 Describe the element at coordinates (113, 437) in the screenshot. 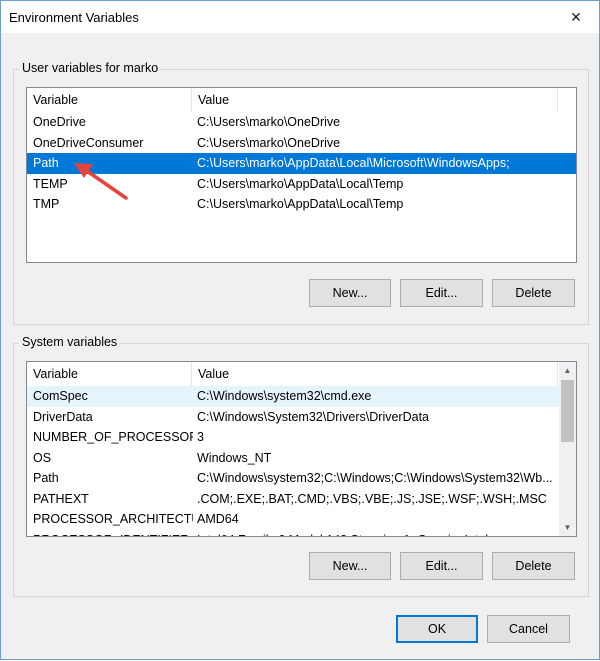

I see `variable-name-cell: NUMBER_OF_PROCESSORS` at that location.